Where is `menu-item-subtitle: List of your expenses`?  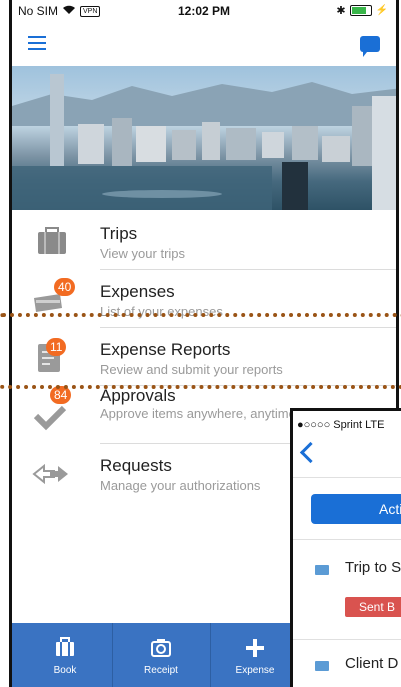
menu-item-subtitle: List of your expenses is located at coordinates (161, 311).